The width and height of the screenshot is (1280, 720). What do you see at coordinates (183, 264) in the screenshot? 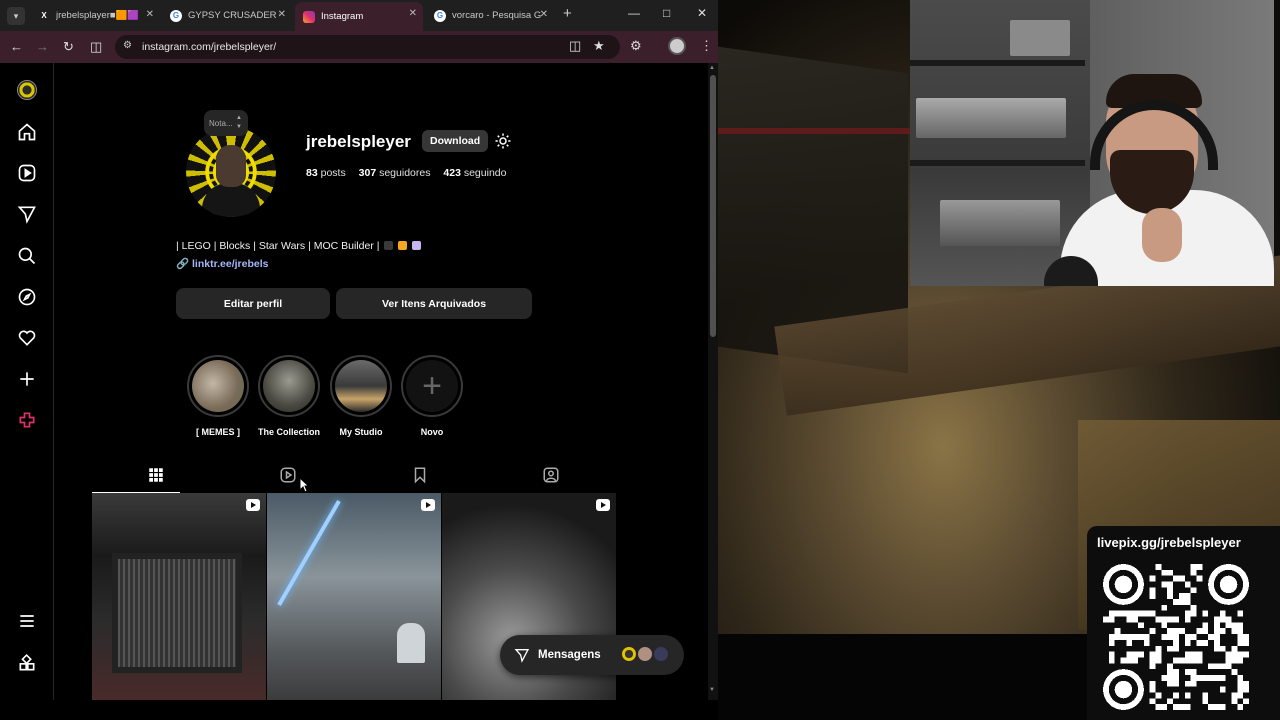
I see `link-icon: 🔗` at bounding box center [183, 264].